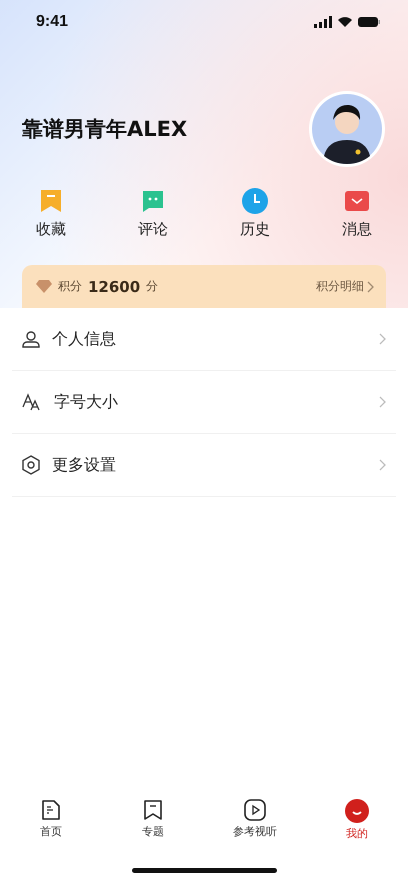 The height and width of the screenshot is (883, 408). What do you see at coordinates (84, 465) in the screenshot?
I see `menu-label: 更多设置` at bounding box center [84, 465].